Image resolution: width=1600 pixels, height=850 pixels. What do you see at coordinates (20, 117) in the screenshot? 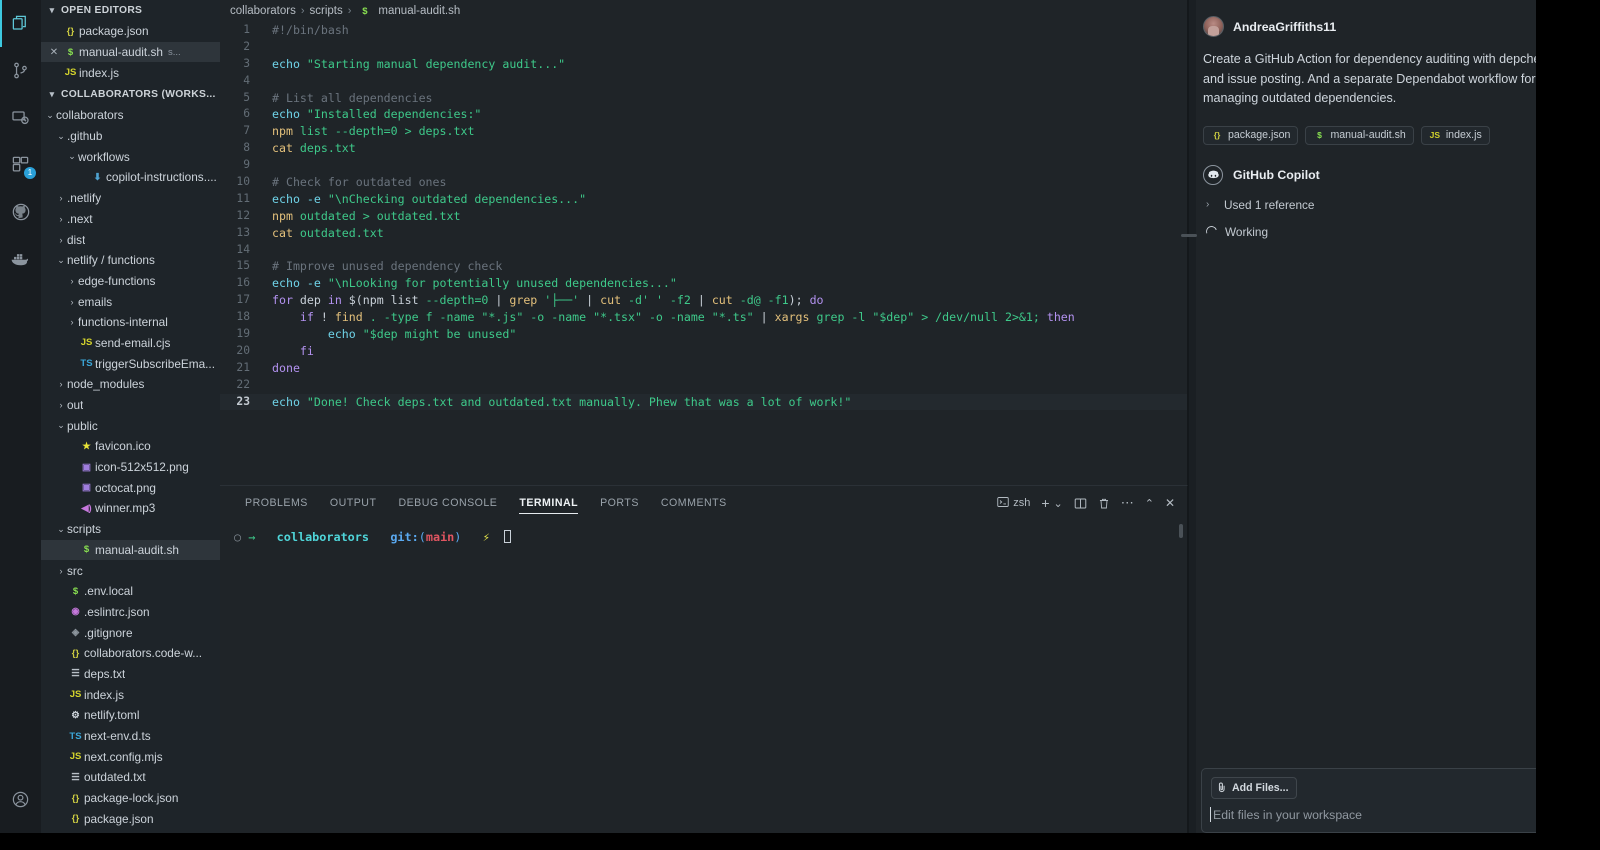
I see `activity-item-remote-explorer` at bounding box center [20, 117].